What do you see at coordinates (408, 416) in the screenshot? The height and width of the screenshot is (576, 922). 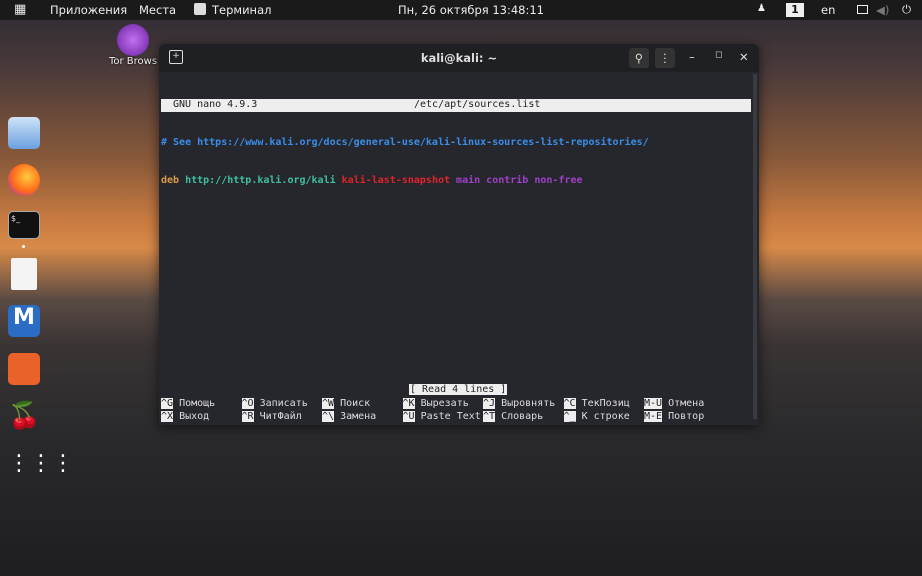 I see `shortcut-key: ^U` at bounding box center [408, 416].